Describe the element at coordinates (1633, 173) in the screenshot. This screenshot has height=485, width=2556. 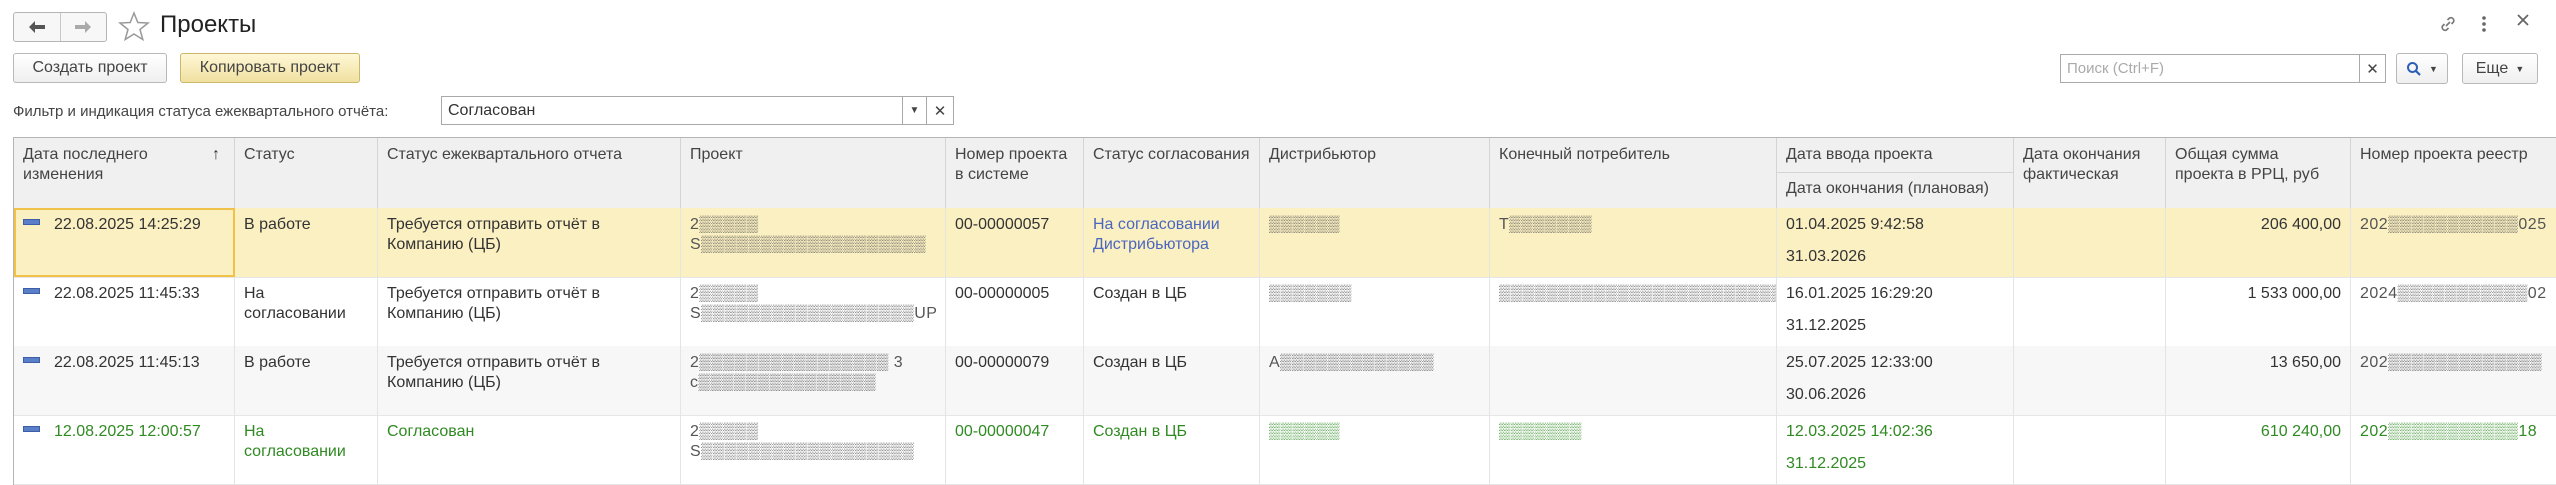
I see `column-header-consumer: Конечный потребитель` at that location.